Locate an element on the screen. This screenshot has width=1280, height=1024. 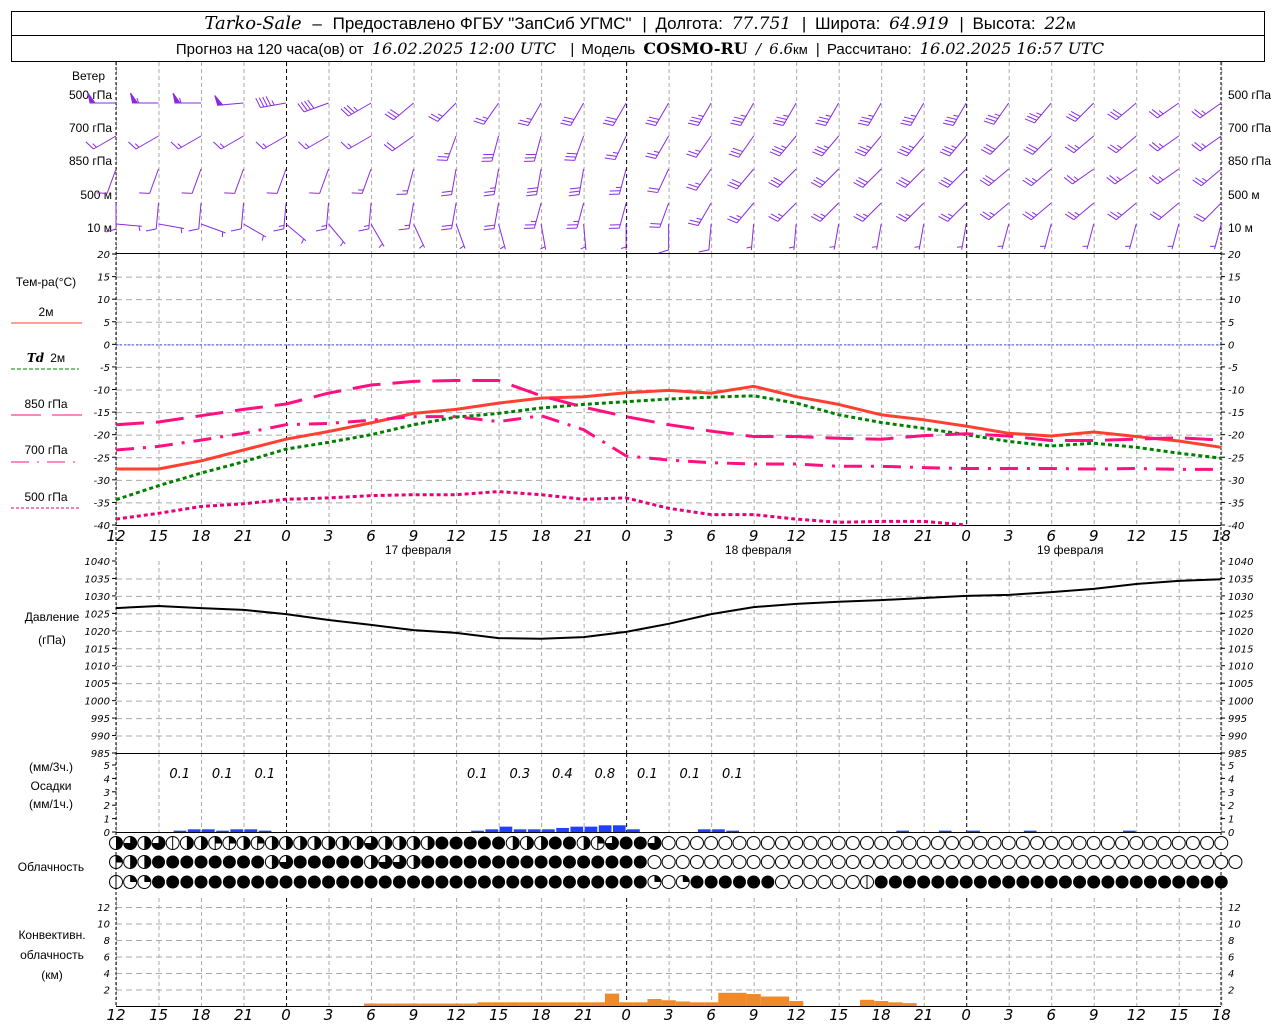
convective-bar is located at coordinates (442, 1004).